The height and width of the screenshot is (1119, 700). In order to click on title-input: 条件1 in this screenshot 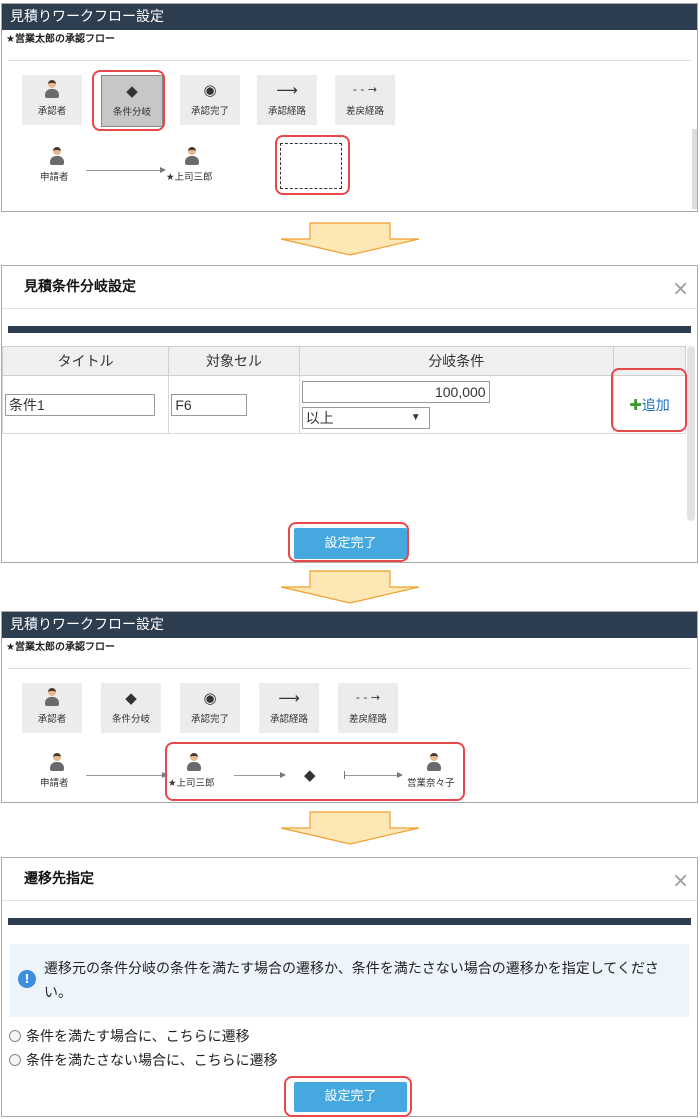, I will do `click(80, 404)`.